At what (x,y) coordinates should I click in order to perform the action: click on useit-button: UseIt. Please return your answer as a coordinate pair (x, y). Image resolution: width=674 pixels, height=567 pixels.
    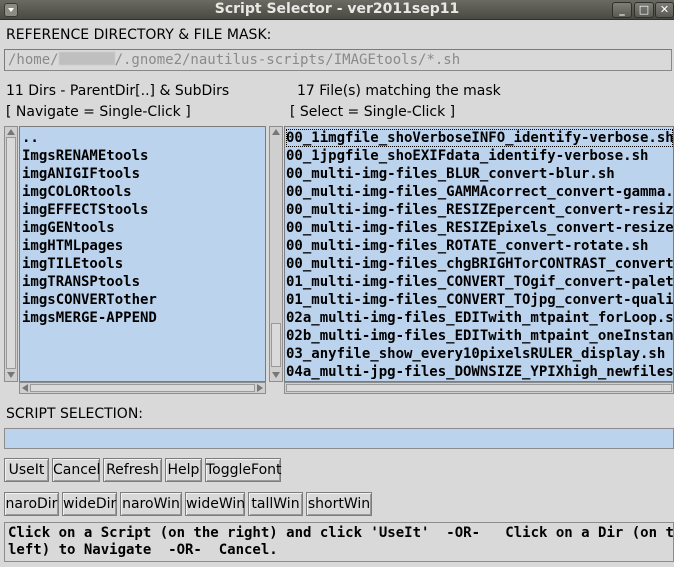
    Looking at the image, I should click on (26, 470).